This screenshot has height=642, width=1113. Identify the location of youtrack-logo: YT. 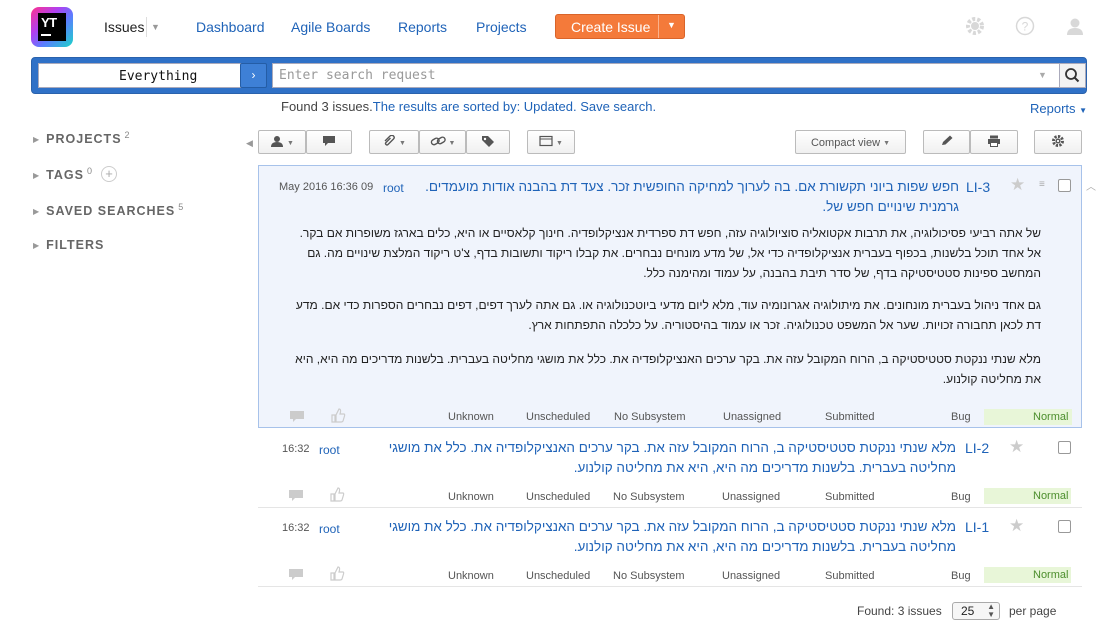
(52, 27).